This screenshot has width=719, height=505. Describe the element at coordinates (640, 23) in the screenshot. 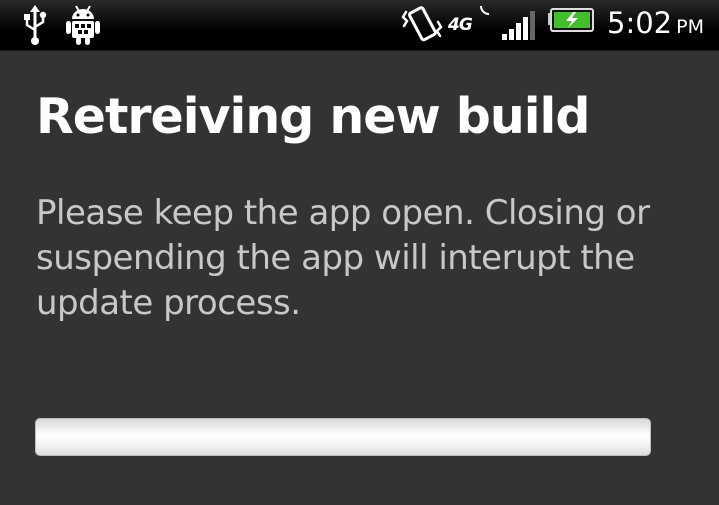

I see `clock-time: 5:02` at that location.